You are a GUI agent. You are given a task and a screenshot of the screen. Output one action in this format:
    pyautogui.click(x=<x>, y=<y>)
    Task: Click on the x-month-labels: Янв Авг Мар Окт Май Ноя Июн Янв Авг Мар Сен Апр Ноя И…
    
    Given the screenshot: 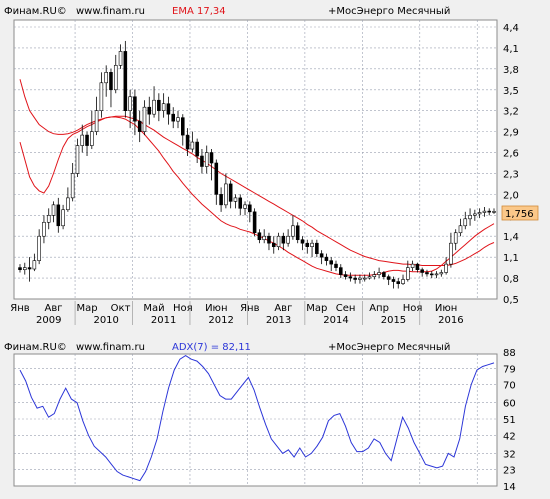 What is the action you would take?
    pyautogui.click(x=233, y=308)
    